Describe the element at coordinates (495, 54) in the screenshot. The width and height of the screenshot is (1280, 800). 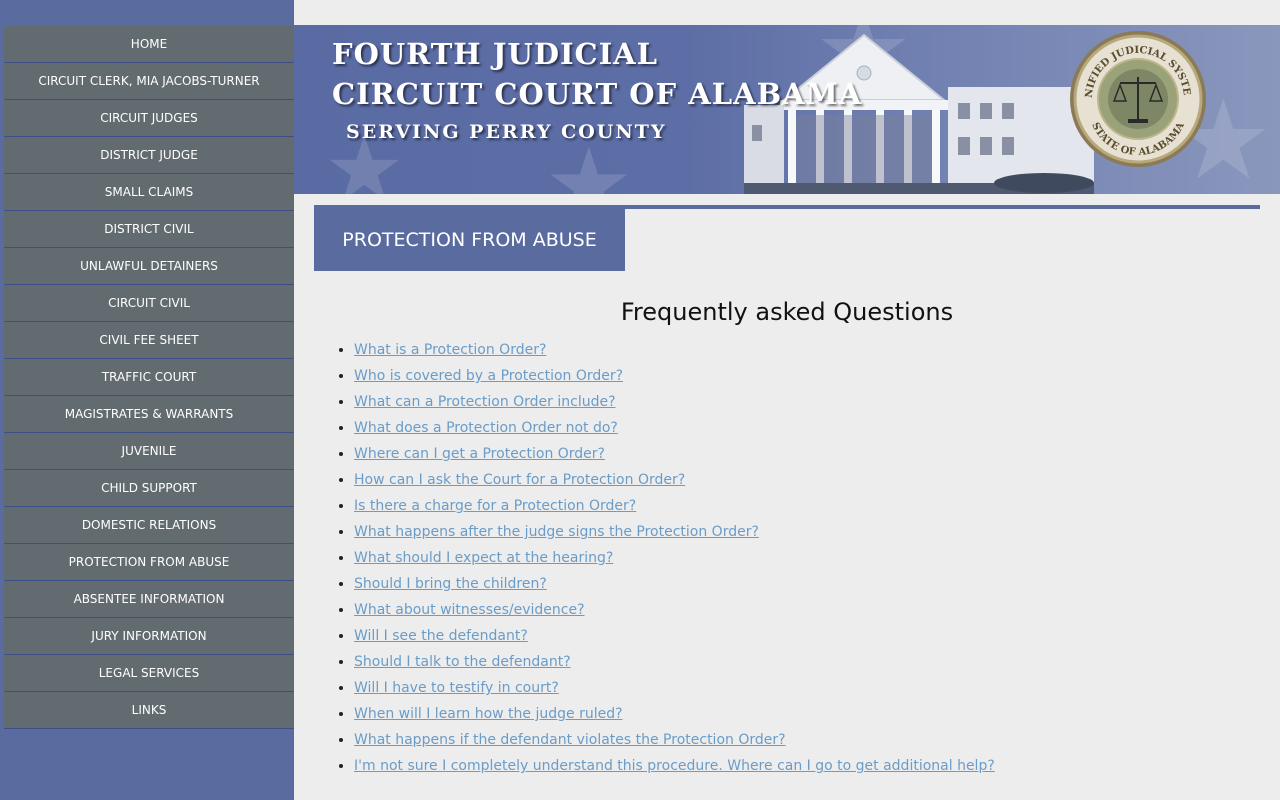
I see `banner-title-line-1: FOURTH JUDICIAL` at that location.